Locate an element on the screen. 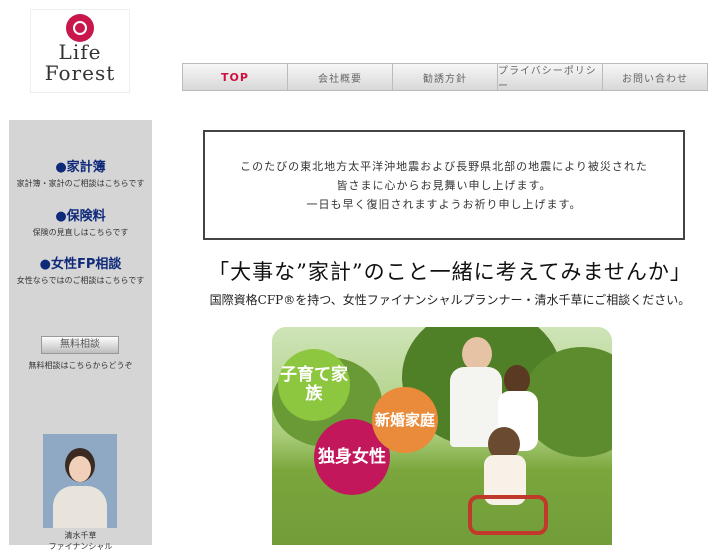 The height and width of the screenshot is (552, 727). logo: Life Forest is located at coordinates (80, 51).